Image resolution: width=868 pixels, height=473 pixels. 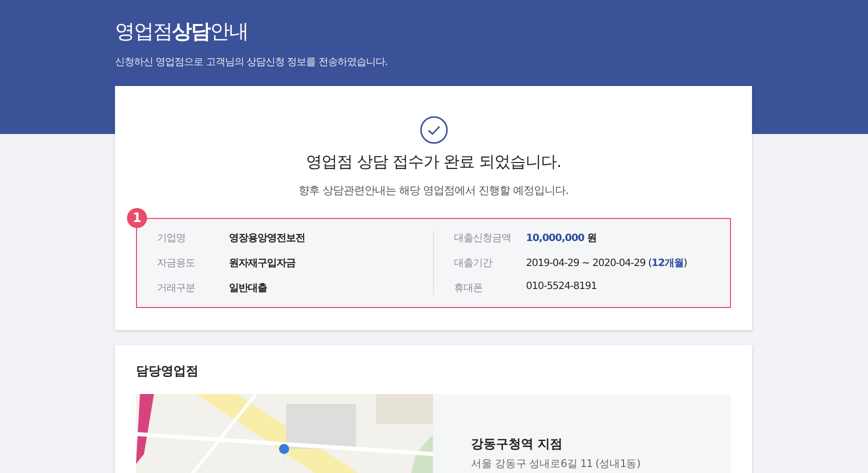 What do you see at coordinates (252, 62) in the screenshot?
I see `page-subtitle: 신청하신 영업점으로 고객님의 상담신청 정보를 전송하였습니다.` at bounding box center [252, 62].